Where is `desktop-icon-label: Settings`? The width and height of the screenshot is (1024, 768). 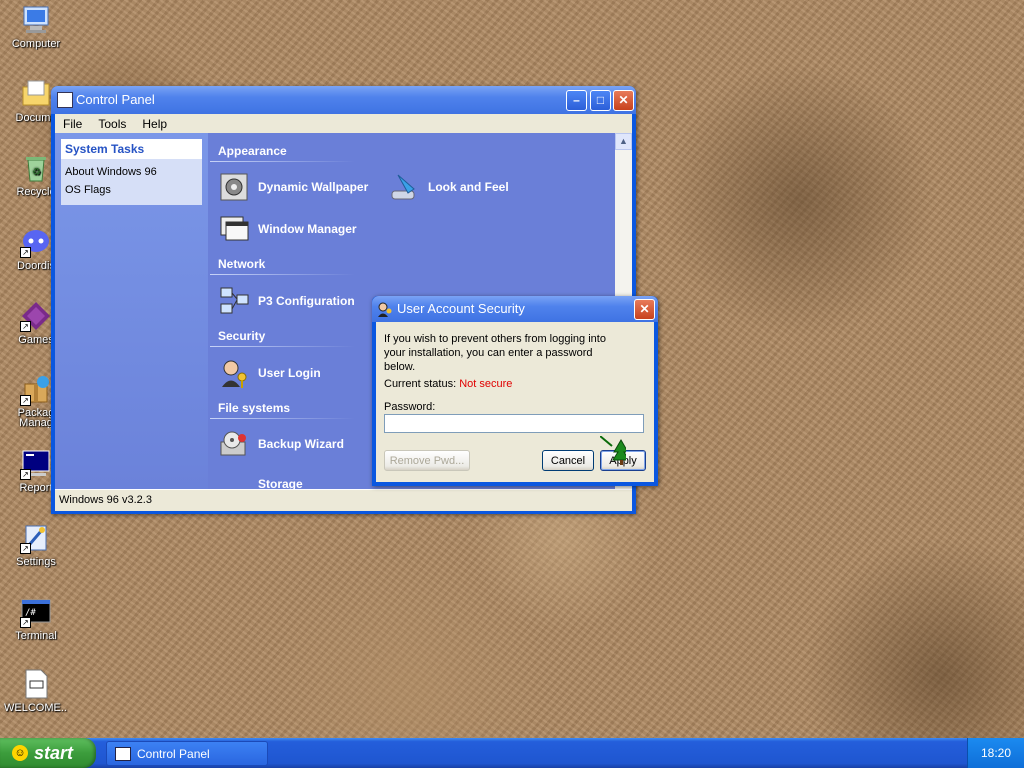 desktop-icon-label: Settings is located at coordinates (36, 562).